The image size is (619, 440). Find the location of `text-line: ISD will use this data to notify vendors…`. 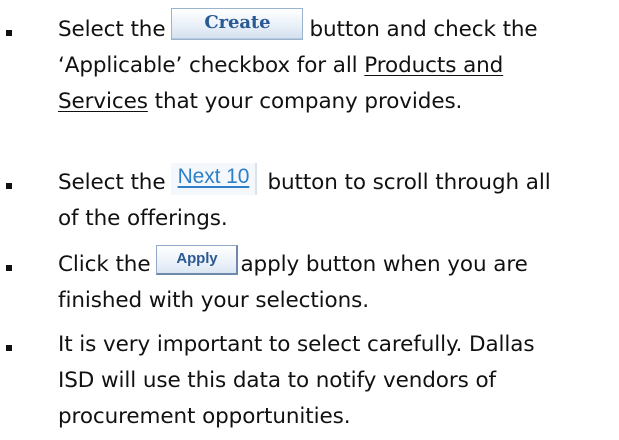

text-line: ISD will use this data to notify vendors… is located at coordinates (277, 381).